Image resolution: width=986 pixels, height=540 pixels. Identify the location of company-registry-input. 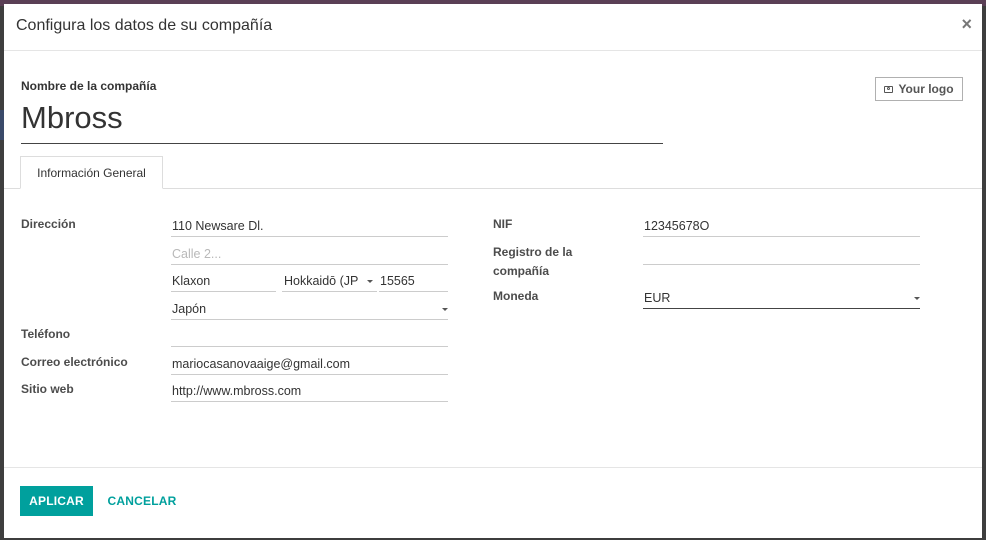
(781, 255).